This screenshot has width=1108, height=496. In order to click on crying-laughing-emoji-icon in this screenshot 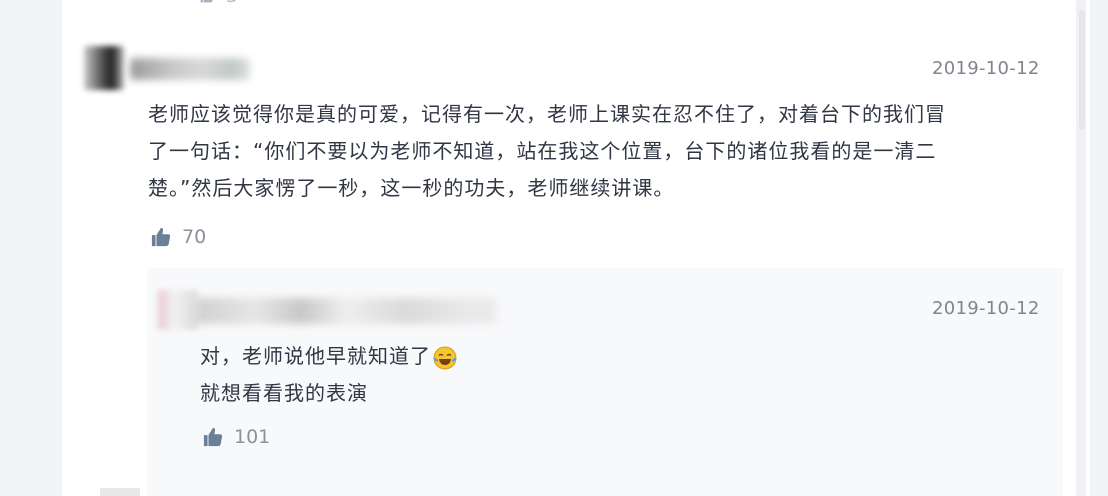, I will do `click(445, 357)`.